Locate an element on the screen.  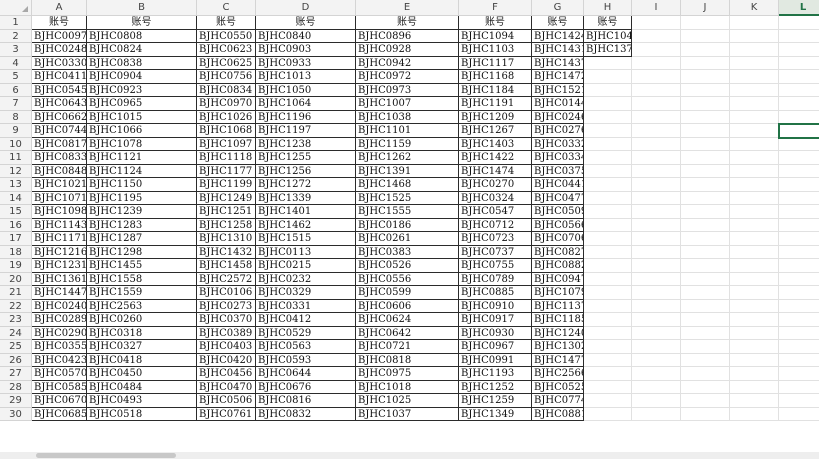
row-header-26: 26 is located at coordinates (16, 360).